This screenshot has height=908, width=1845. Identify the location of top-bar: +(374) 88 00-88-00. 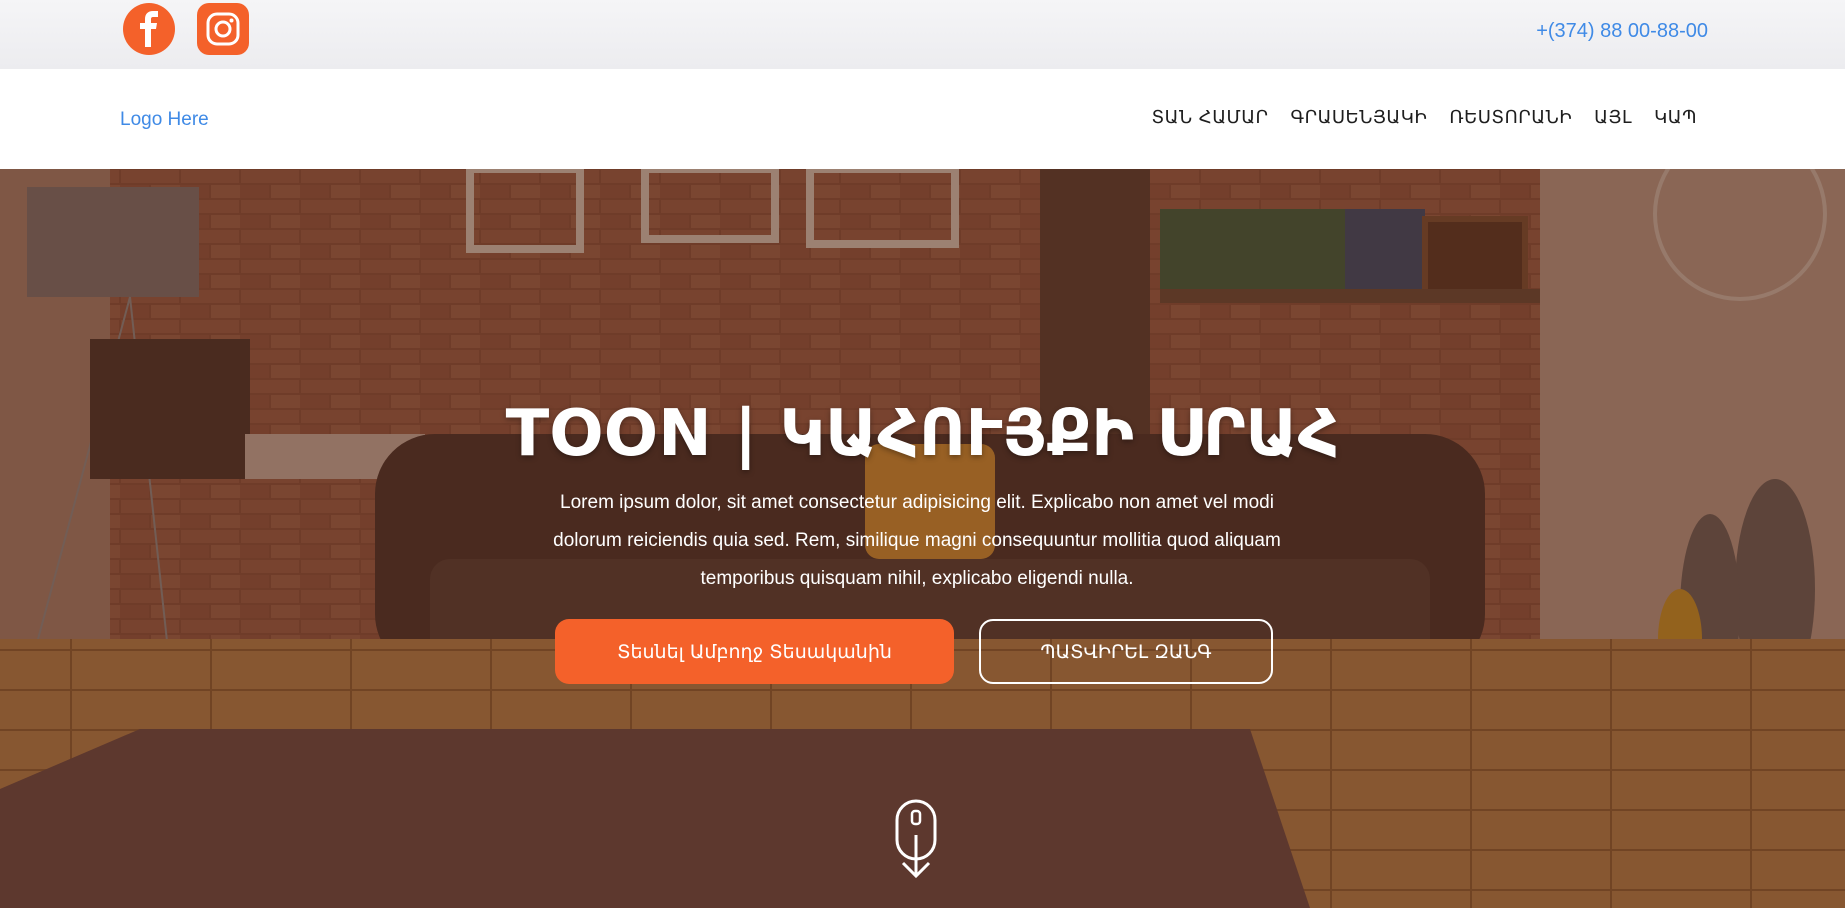
(922, 34).